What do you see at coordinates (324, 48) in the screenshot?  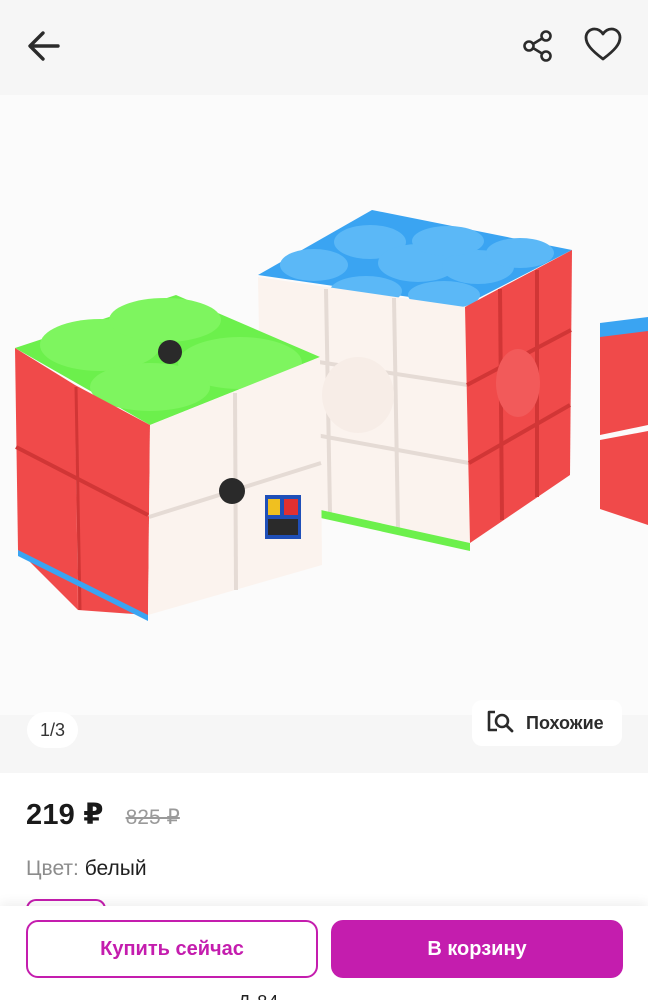 I see `top-bar` at bounding box center [324, 48].